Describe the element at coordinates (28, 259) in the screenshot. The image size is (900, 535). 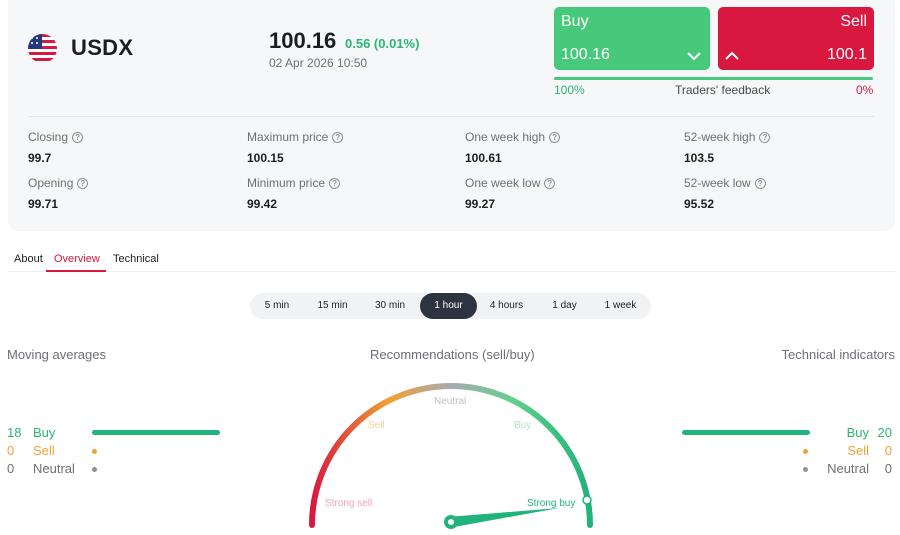
I see `tab-about: About` at that location.